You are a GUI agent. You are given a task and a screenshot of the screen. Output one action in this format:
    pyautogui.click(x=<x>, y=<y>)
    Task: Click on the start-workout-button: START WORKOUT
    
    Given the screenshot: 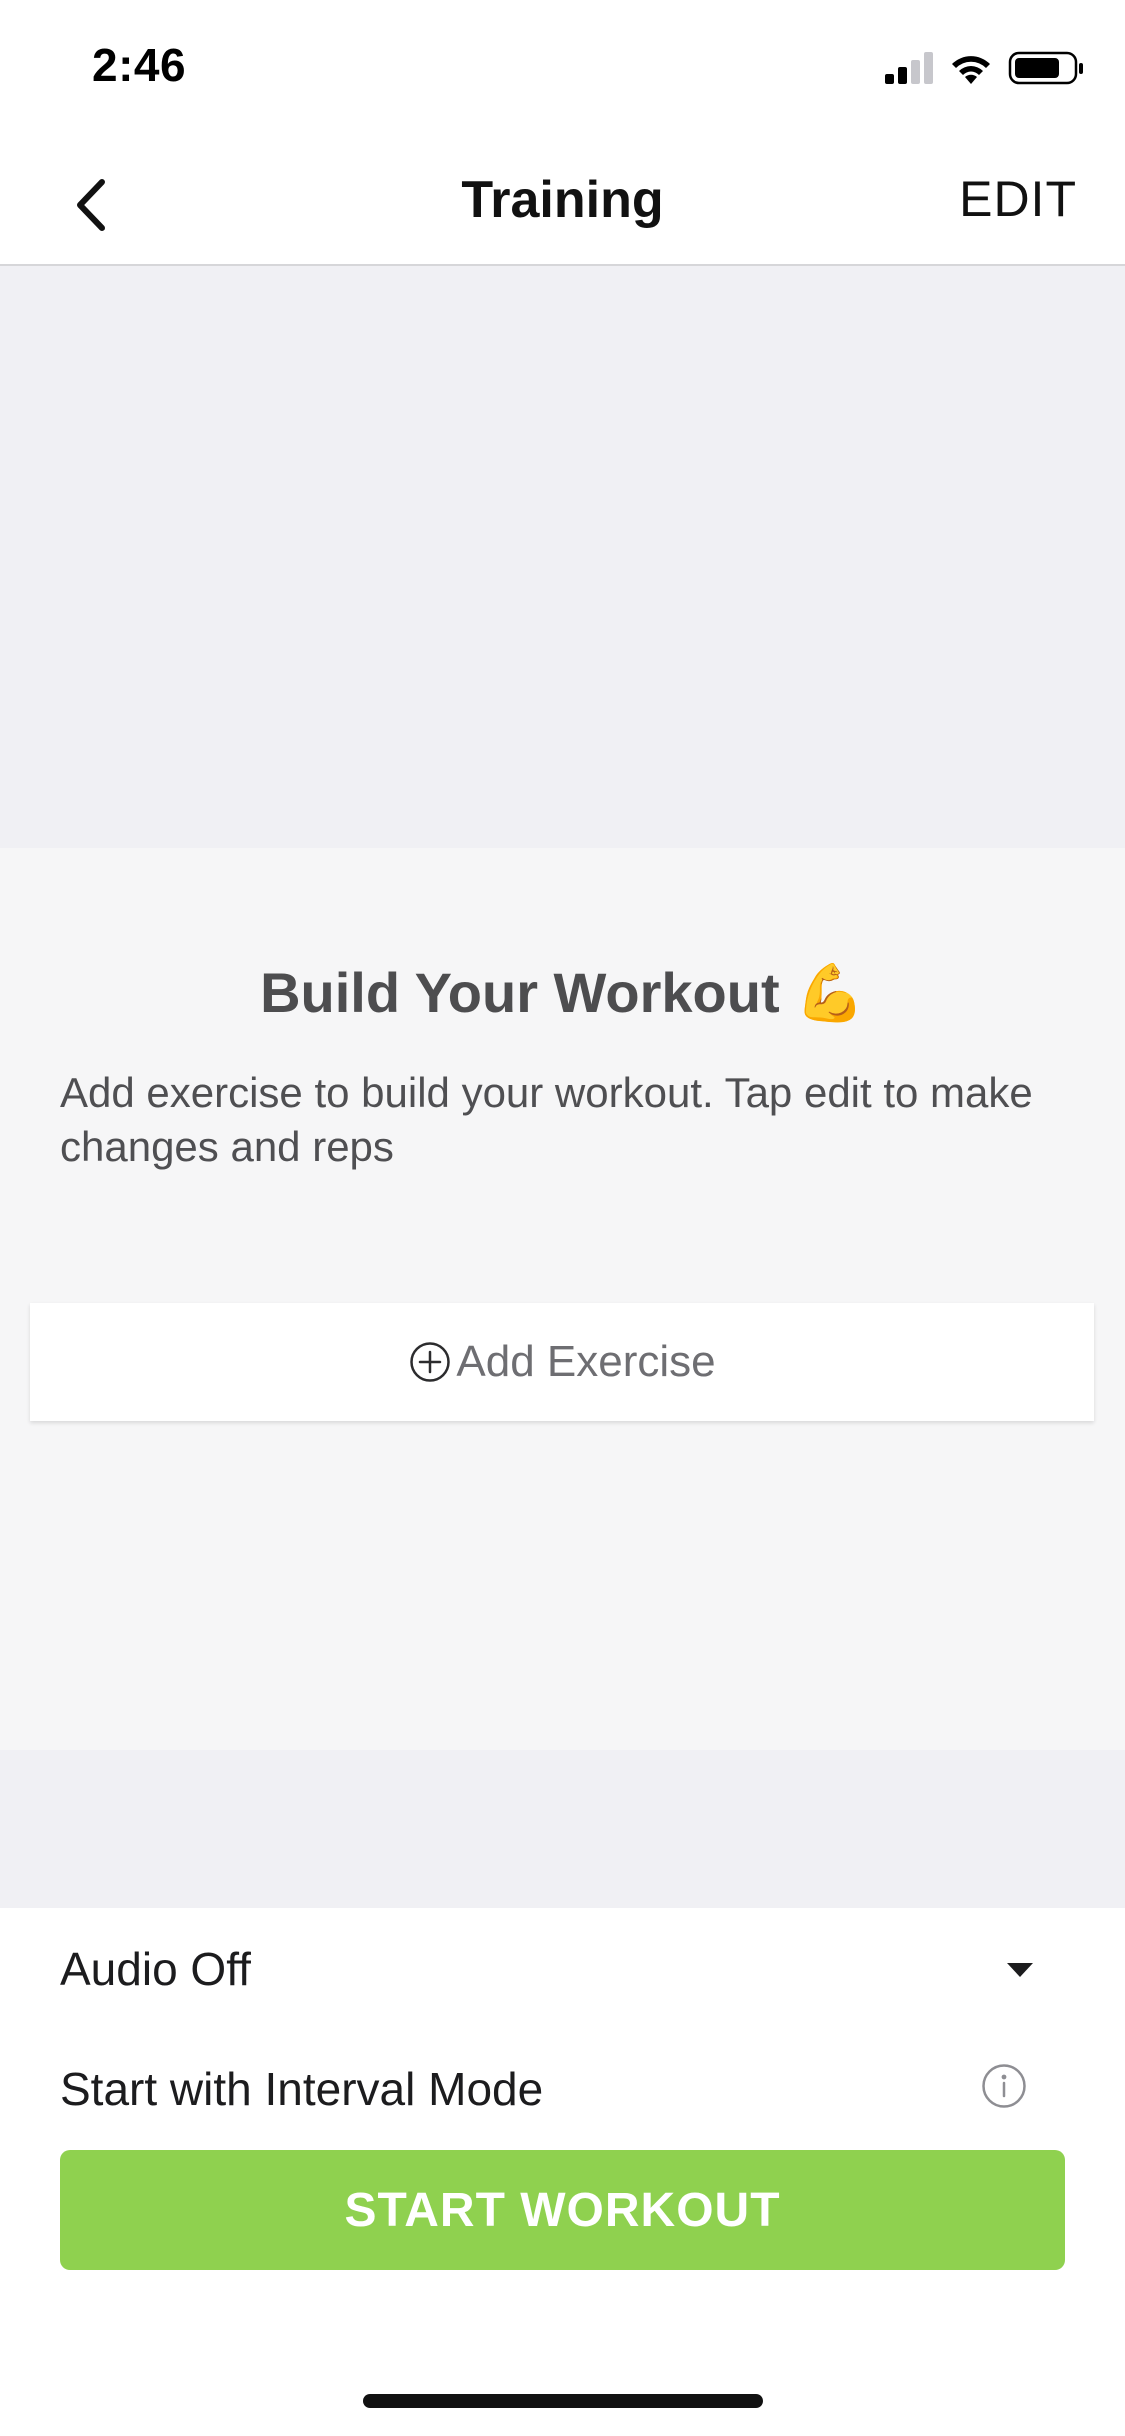 What is the action you would take?
    pyautogui.click(x=562, y=2210)
    